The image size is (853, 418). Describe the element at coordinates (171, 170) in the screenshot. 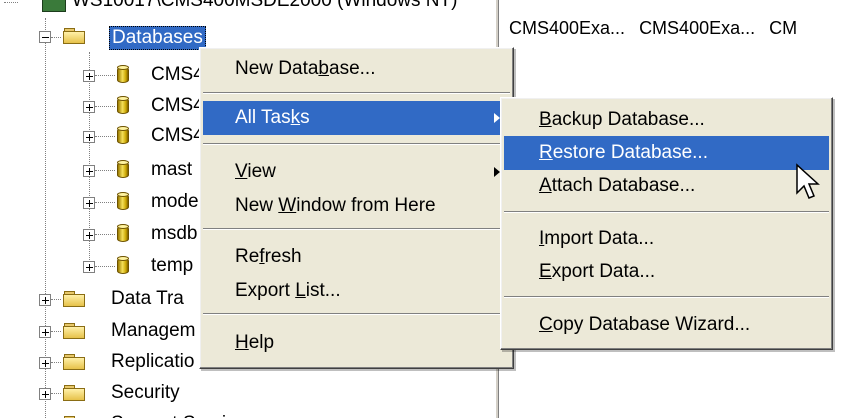

I see `tree-item-database: mast` at that location.